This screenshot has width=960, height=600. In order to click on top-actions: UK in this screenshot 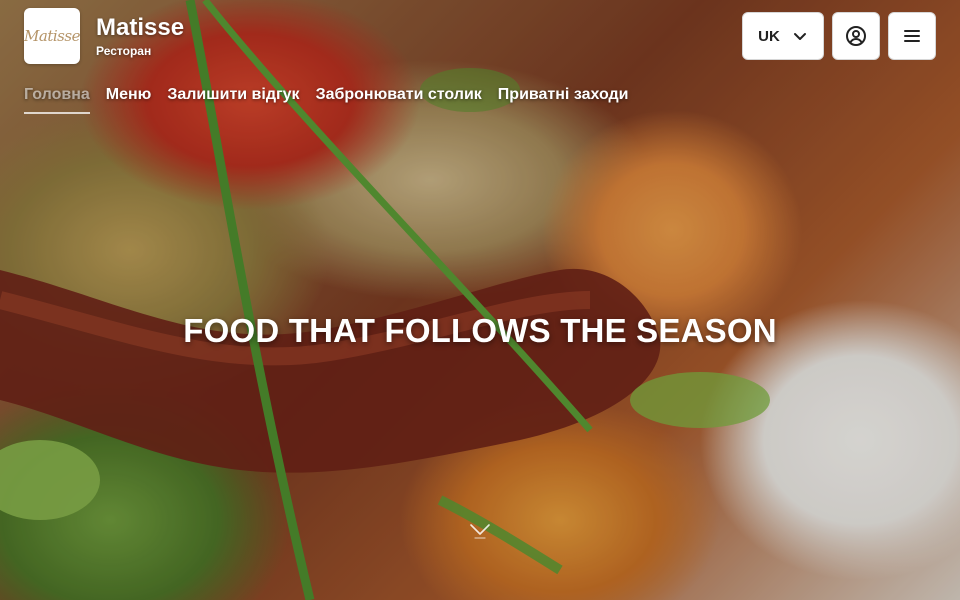, I will do `click(839, 36)`.